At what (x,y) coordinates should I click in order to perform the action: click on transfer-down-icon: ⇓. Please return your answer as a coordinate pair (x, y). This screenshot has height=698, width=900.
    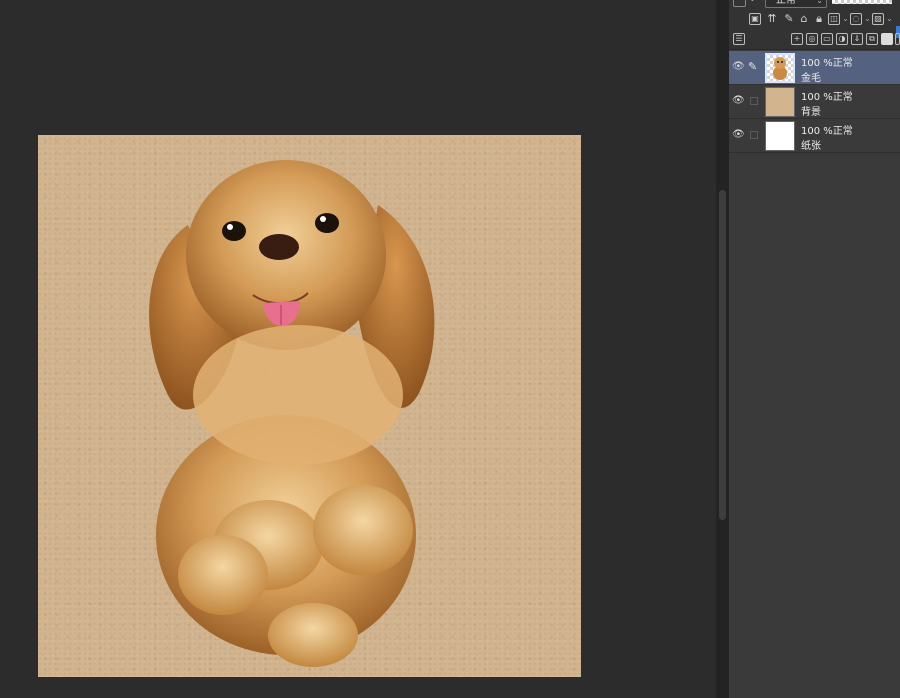
    Looking at the image, I should click on (857, 39).